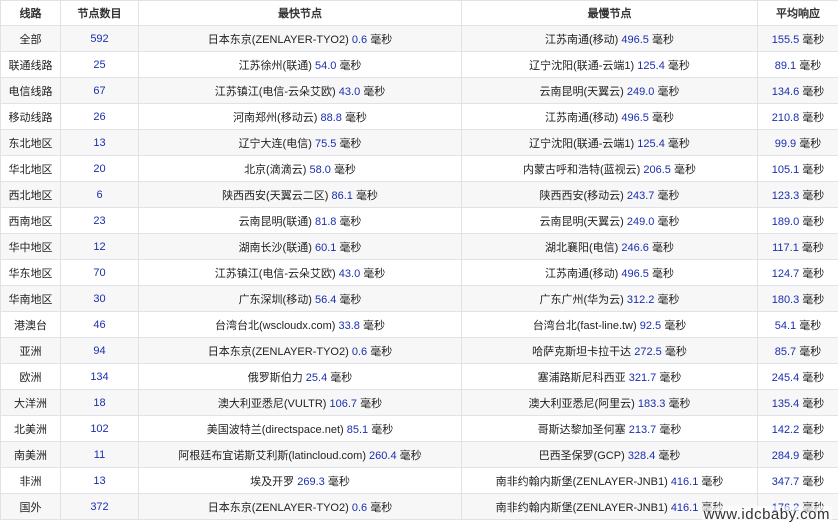  I want to click on average-response-cell: 89.1 毫秒, so click(797, 64).